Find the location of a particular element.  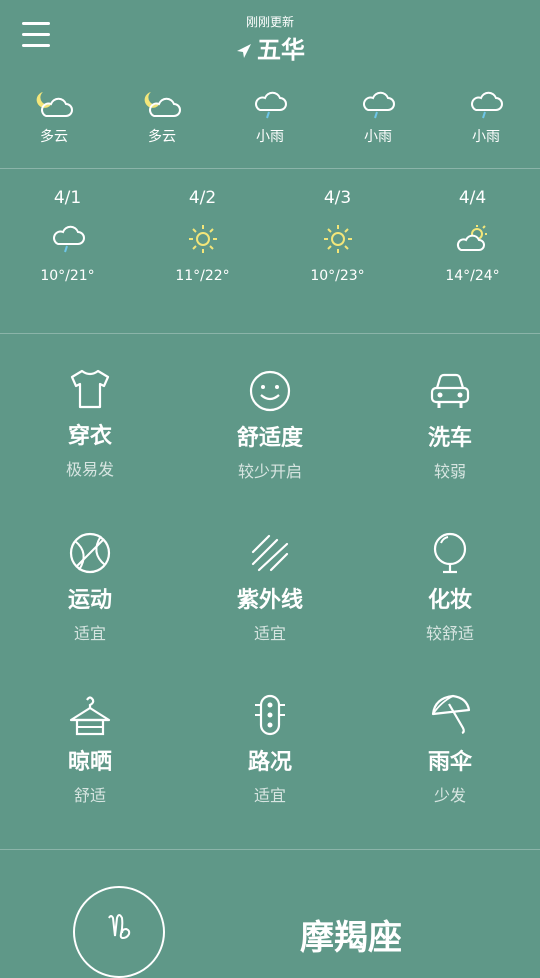

daily-item: 4/4 14°/24° is located at coordinates (472, 236).